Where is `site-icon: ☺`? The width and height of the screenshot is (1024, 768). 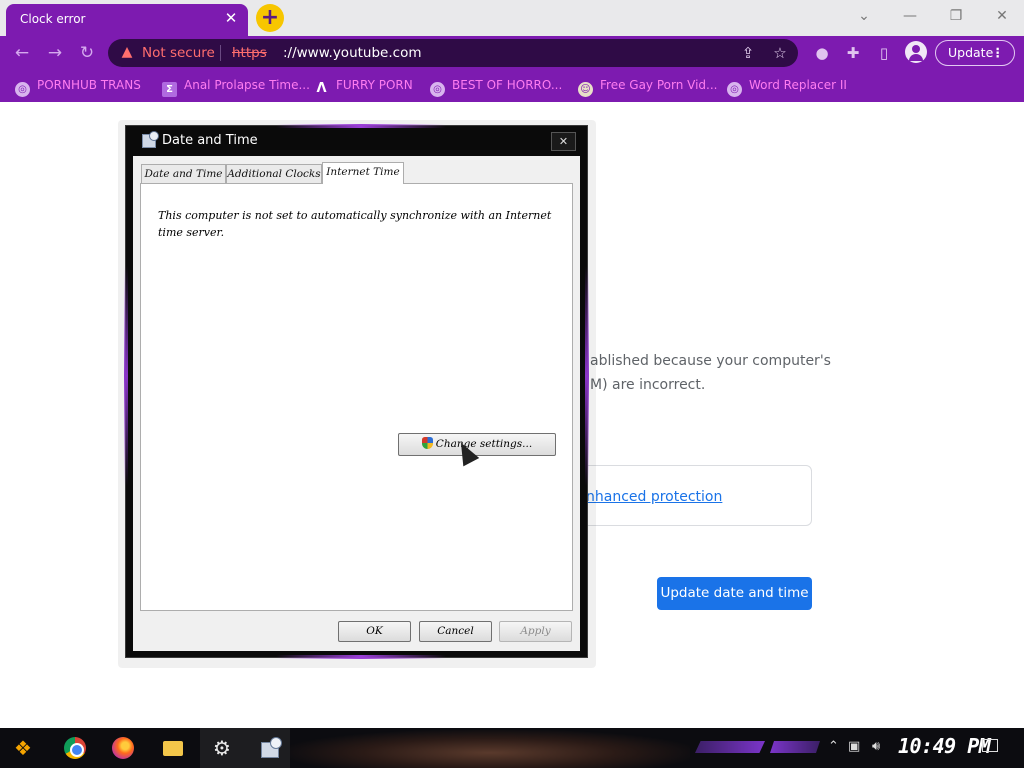 site-icon: ☺ is located at coordinates (585, 89).